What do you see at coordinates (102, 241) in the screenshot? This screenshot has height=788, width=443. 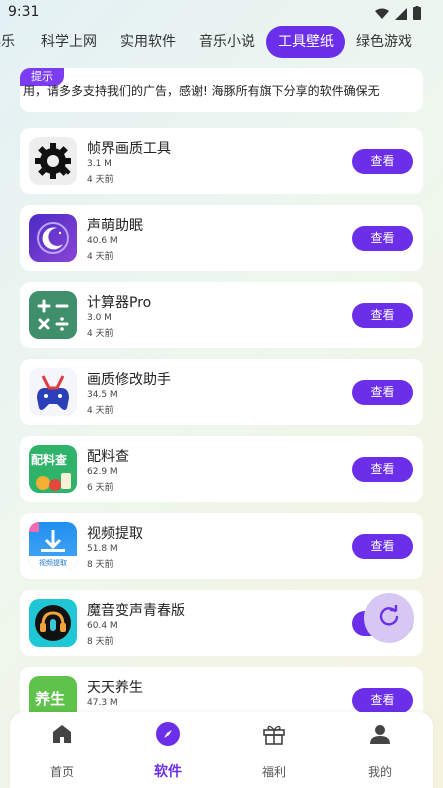 I see `app-size: 40.6 M` at bounding box center [102, 241].